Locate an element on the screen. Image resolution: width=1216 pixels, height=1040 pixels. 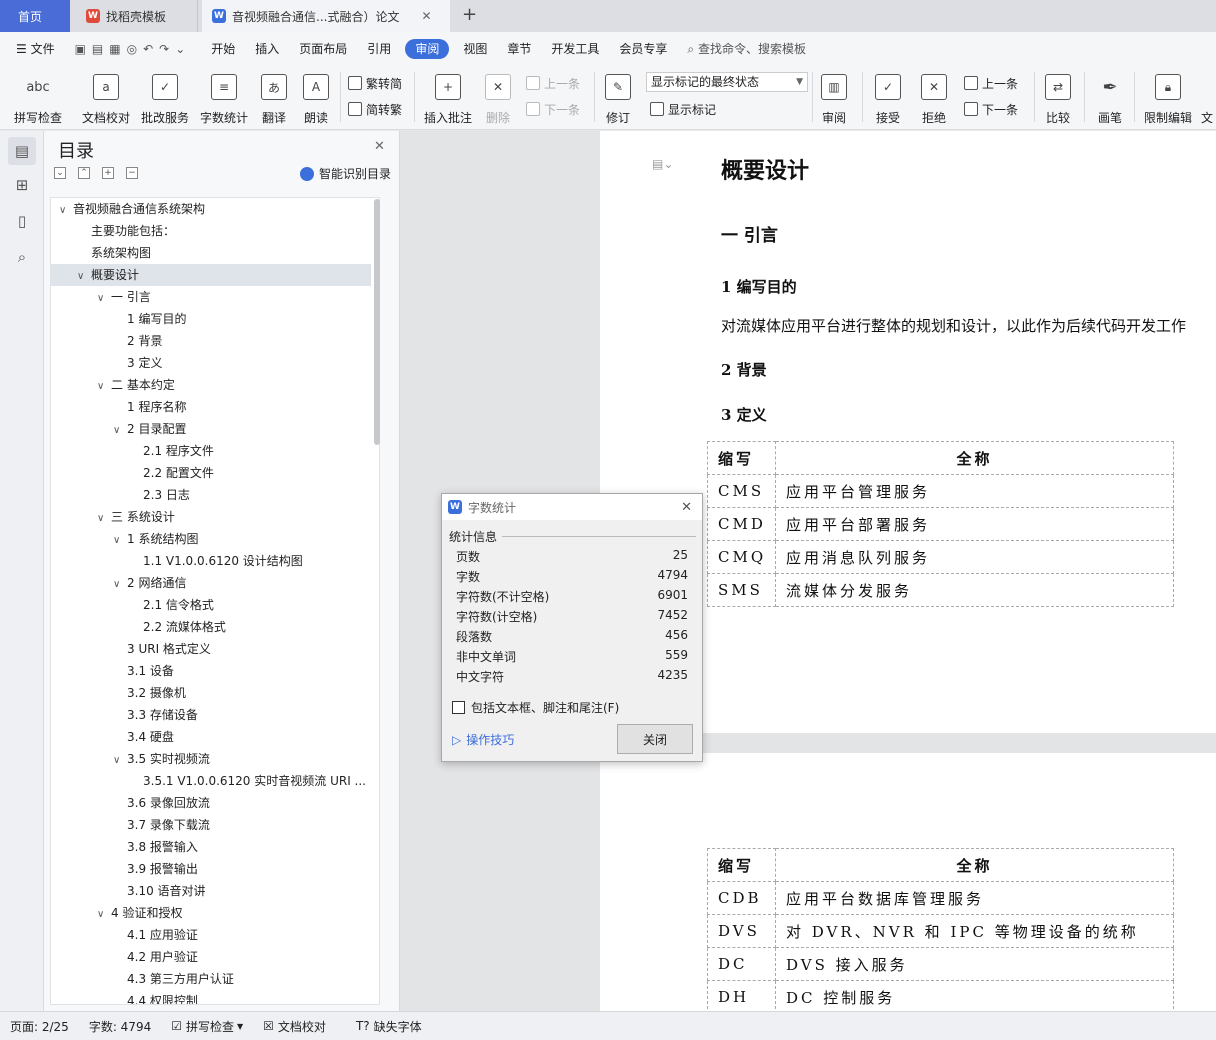
toc-item: 1 程序名称 is located at coordinates (211, 407).